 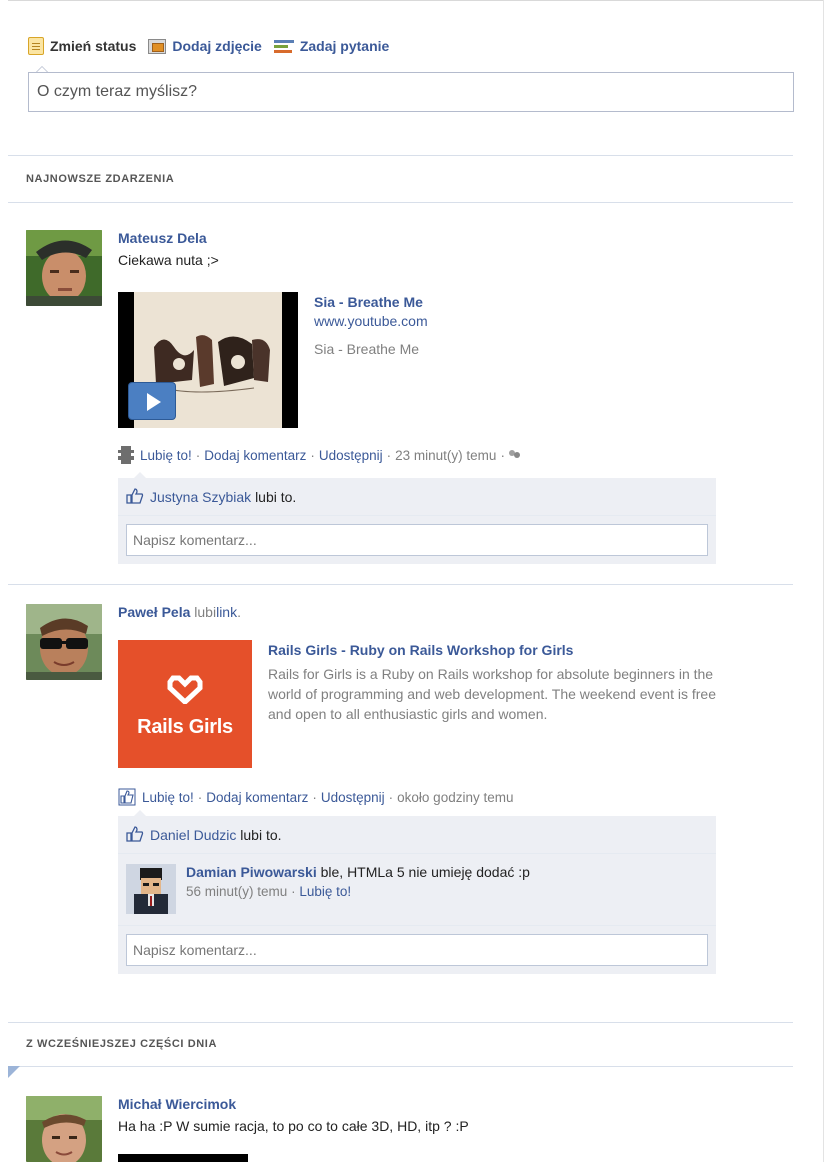 What do you see at coordinates (177, 1104) in the screenshot?
I see `story-actor: Michał Wiercimok` at bounding box center [177, 1104].